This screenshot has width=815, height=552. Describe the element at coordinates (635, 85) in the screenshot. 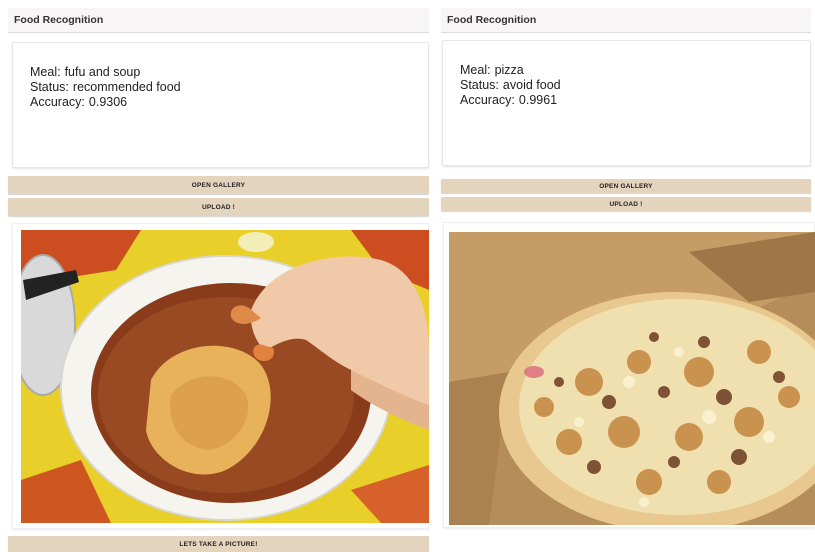

I see `status-line: Status: avoid food` at that location.